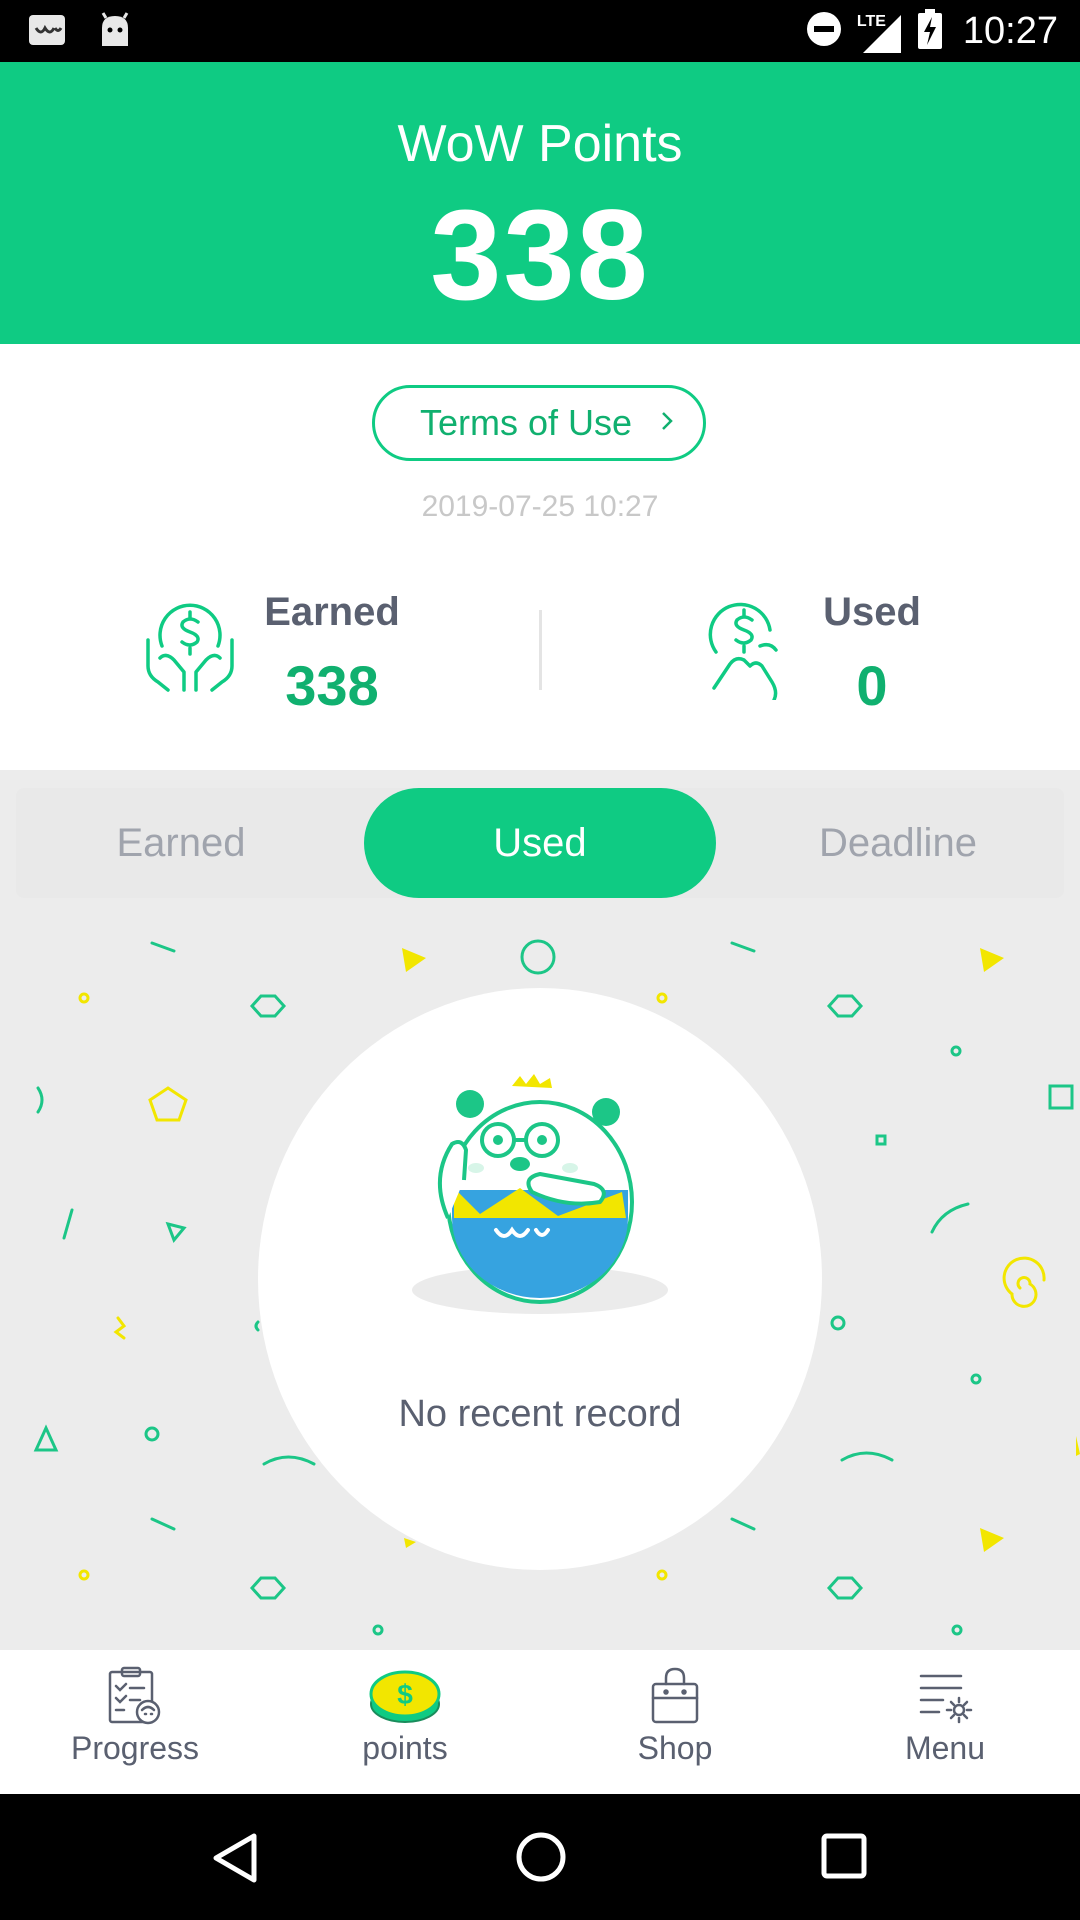 The width and height of the screenshot is (1080, 1920). What do you see at coordinates (945, 1696) in the screenshot?
I see `menu-settings-icon` at bounding box center [945, 1696].